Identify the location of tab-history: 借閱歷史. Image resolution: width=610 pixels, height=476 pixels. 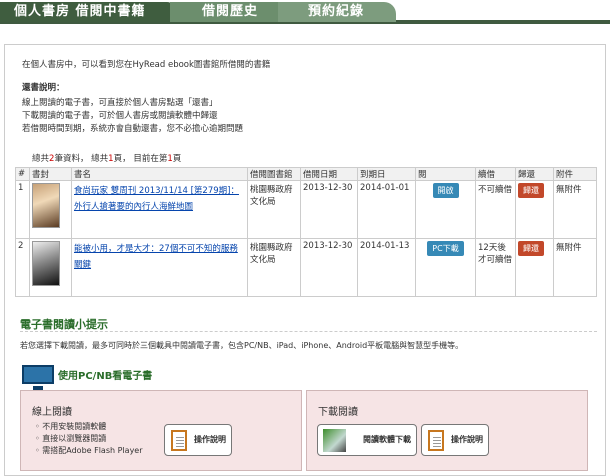
(230, 12).